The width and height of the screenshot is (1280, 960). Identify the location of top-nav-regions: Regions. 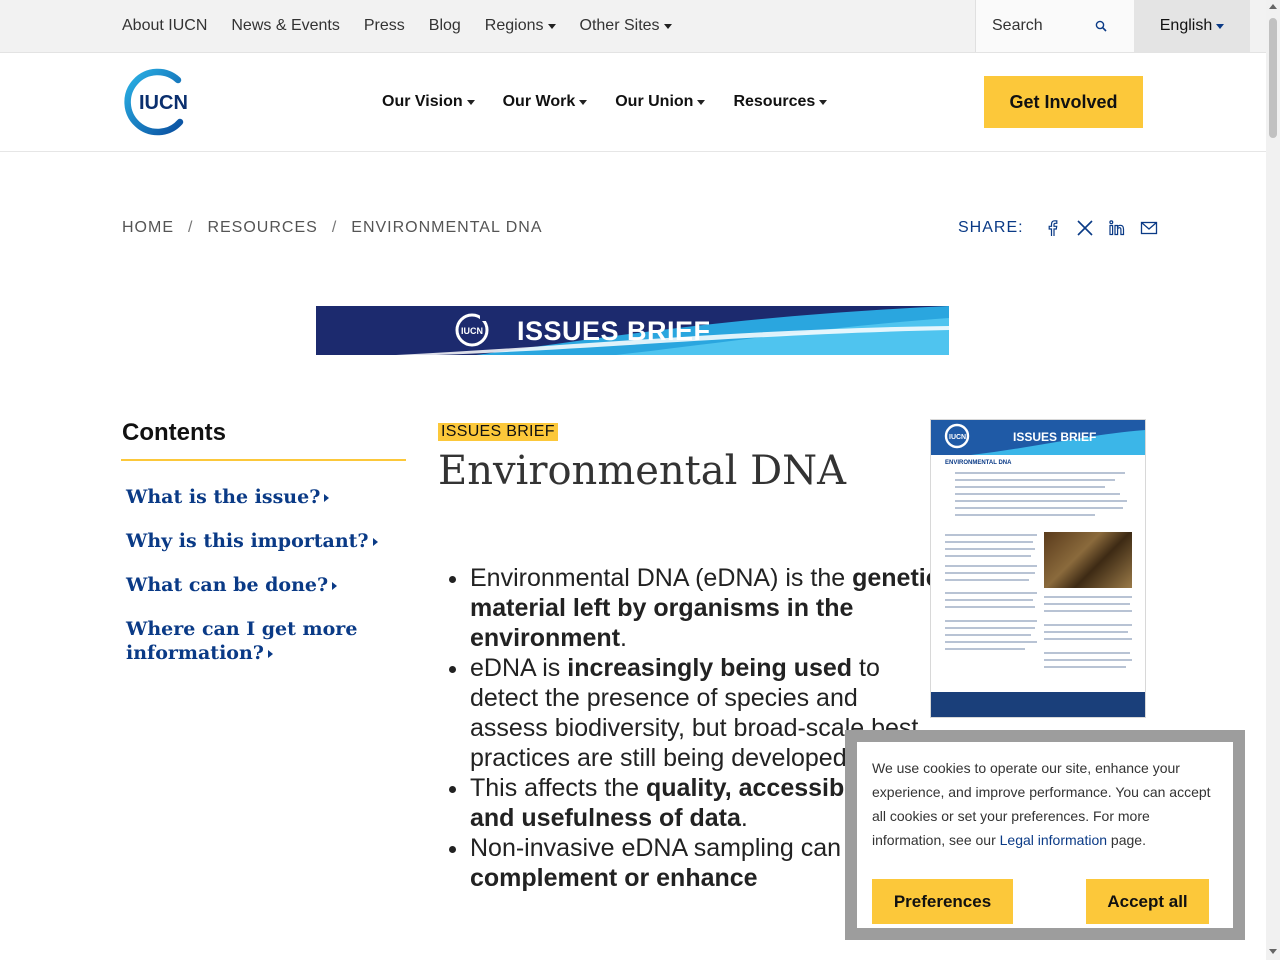
(520, 26).